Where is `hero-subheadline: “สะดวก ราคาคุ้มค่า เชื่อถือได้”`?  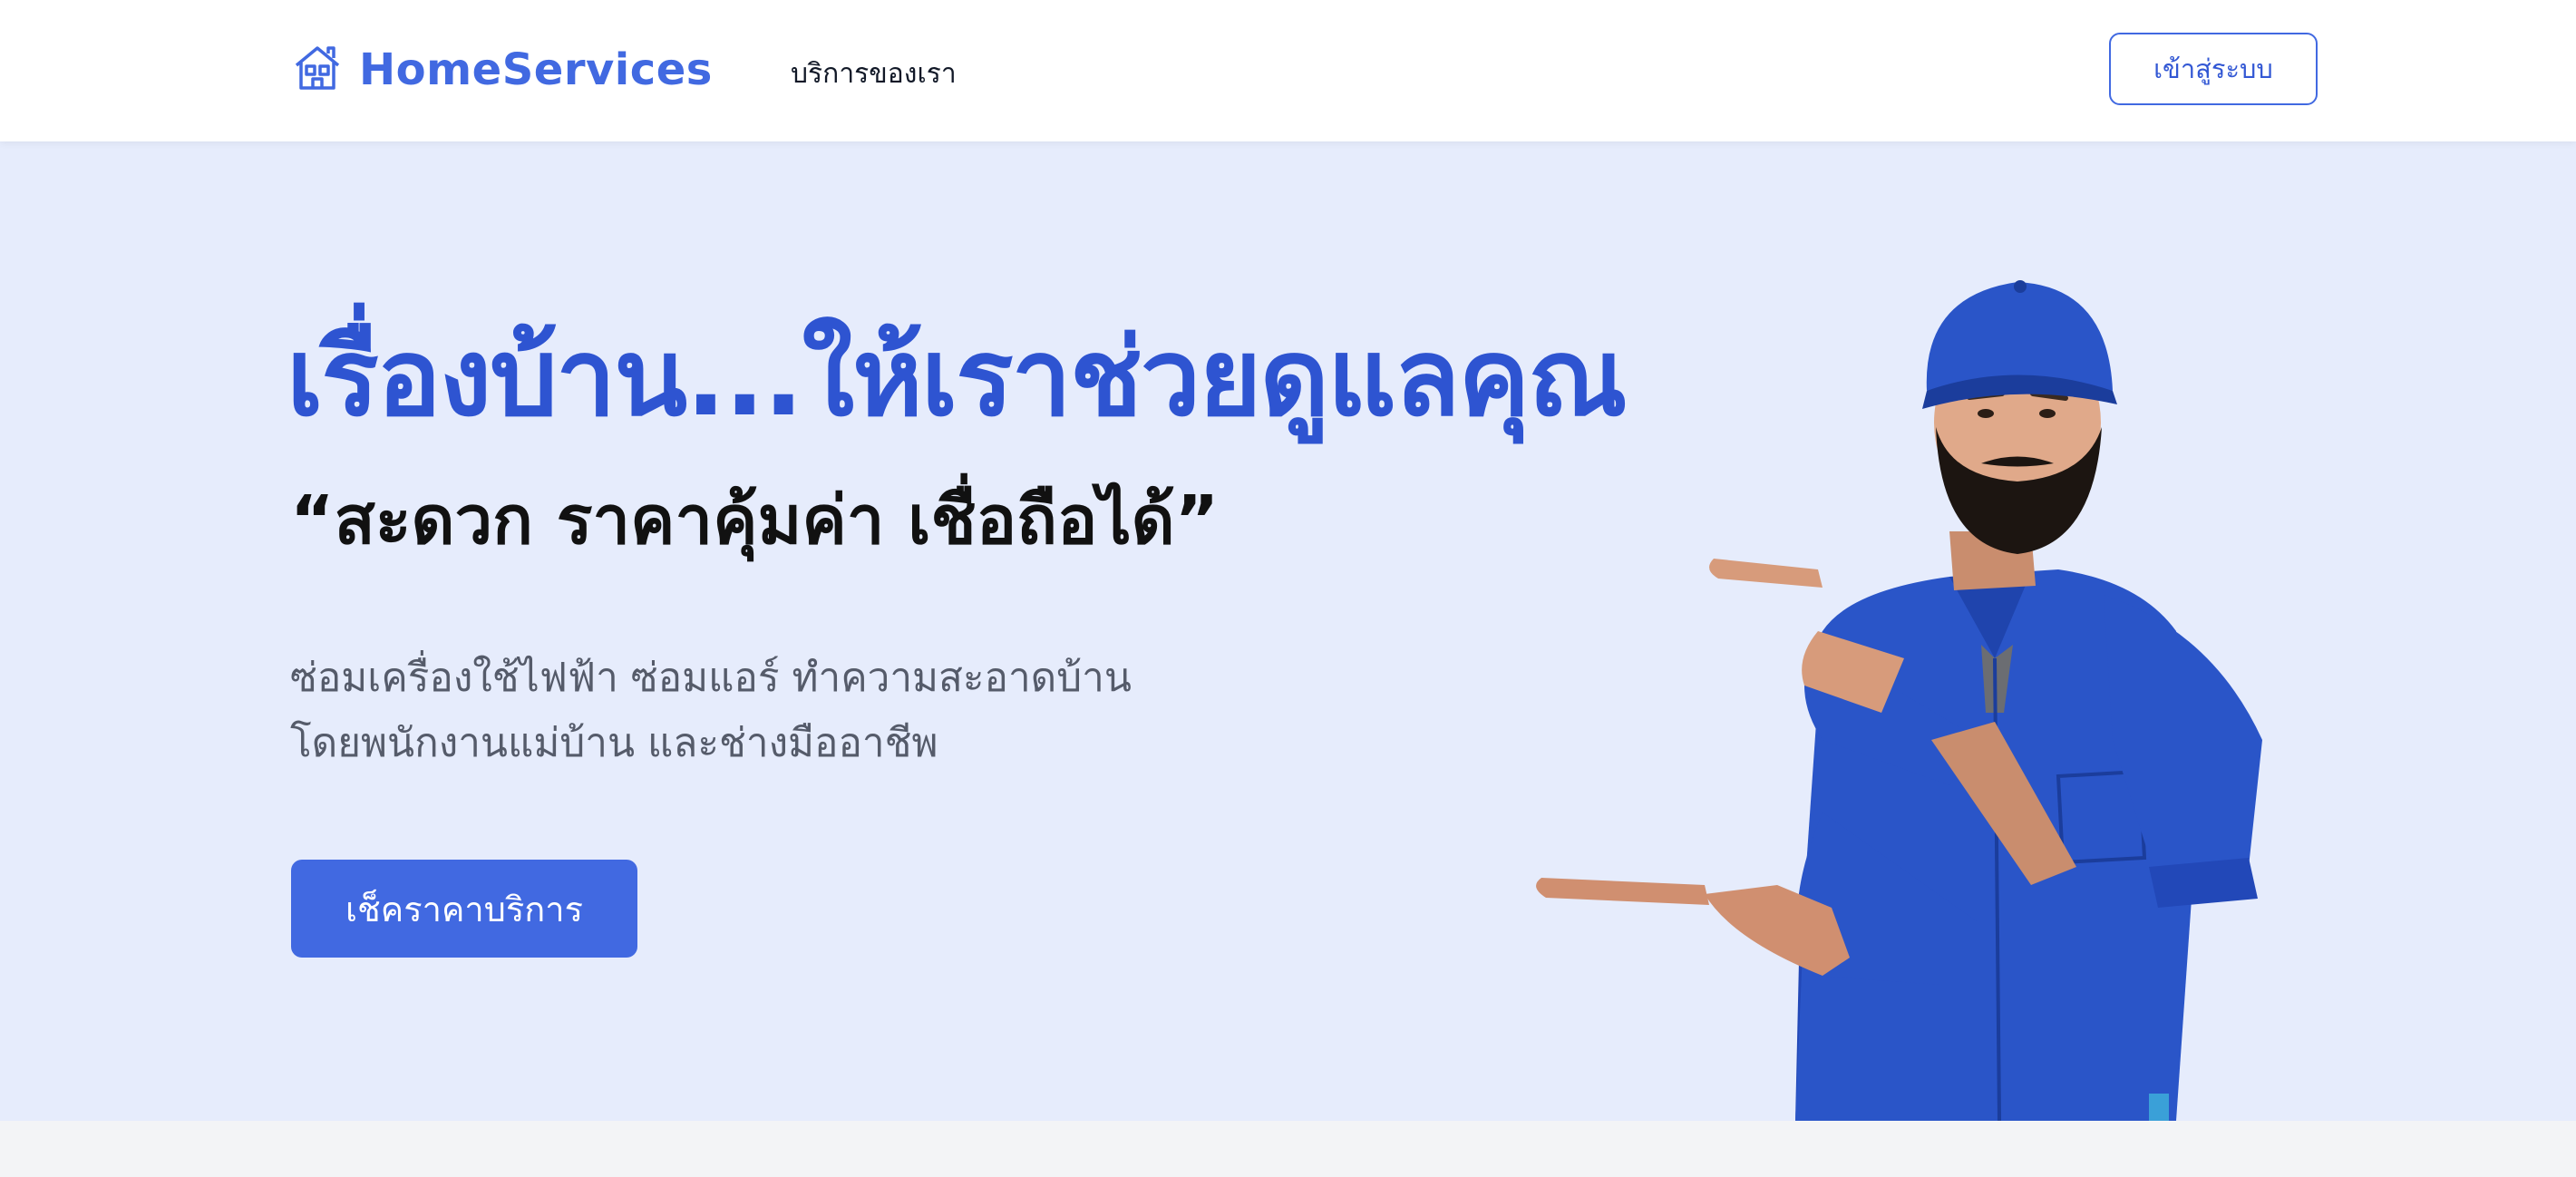 hero-subheadline: “สะดวก ราคาคุ้มค่า เชื่อถือได้” is located at coordinates (755, 520).